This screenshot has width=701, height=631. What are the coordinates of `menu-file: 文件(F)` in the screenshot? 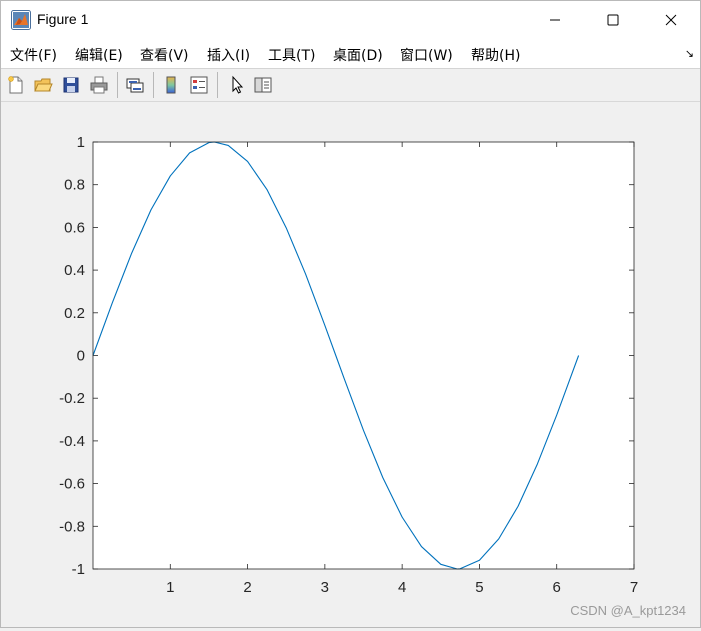 It's located at (33, 55).